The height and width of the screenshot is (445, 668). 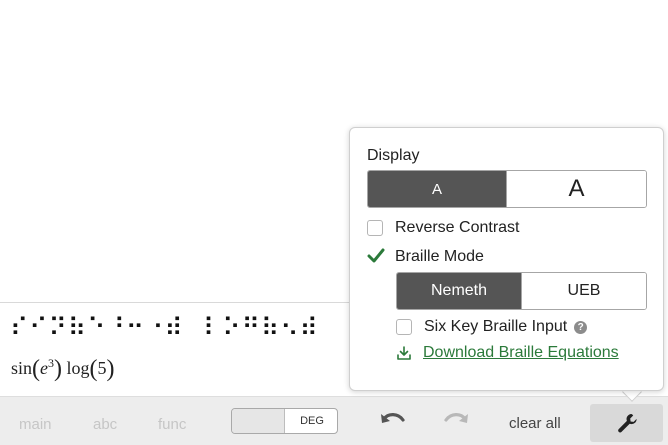 I want to click on open-paren-2: (, so click(x=93, y=369).